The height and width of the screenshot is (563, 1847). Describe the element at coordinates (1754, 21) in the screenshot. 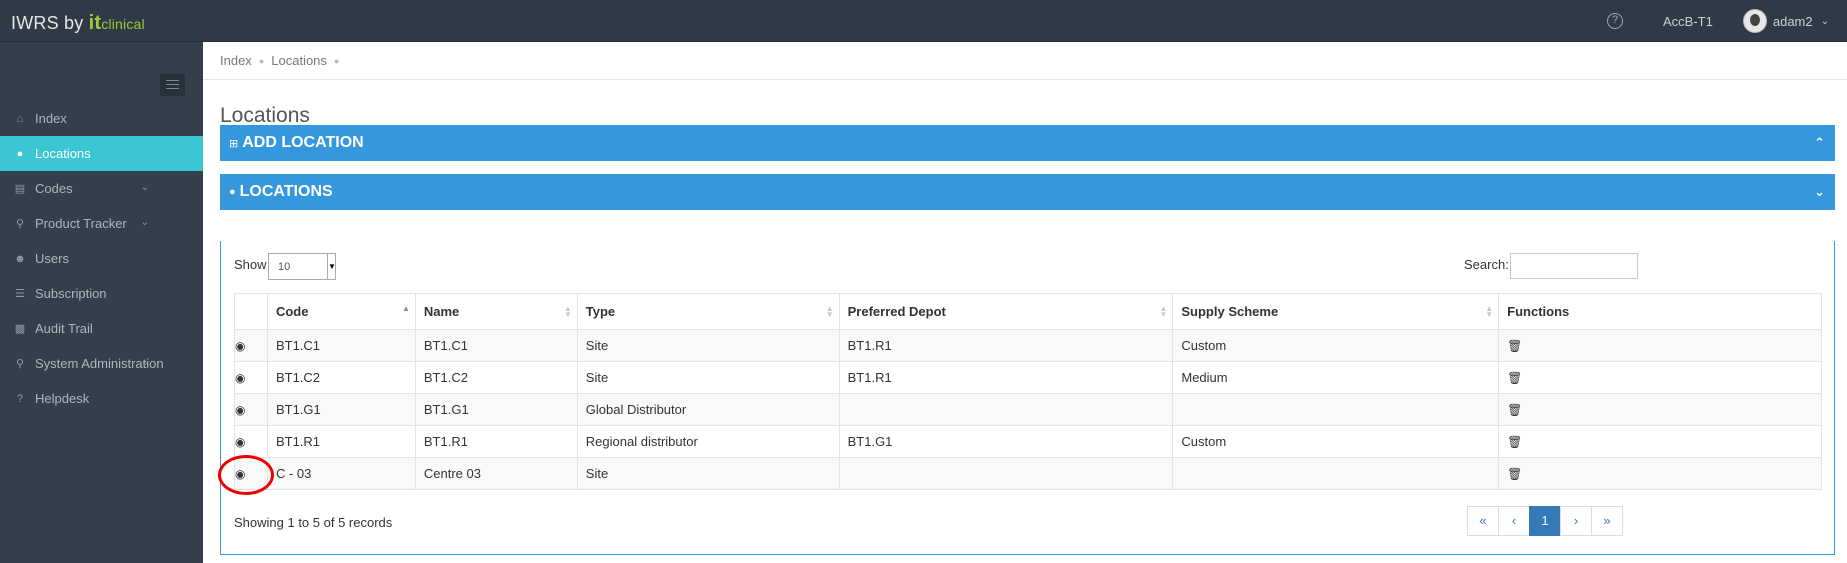

I see `avatar` at that location.